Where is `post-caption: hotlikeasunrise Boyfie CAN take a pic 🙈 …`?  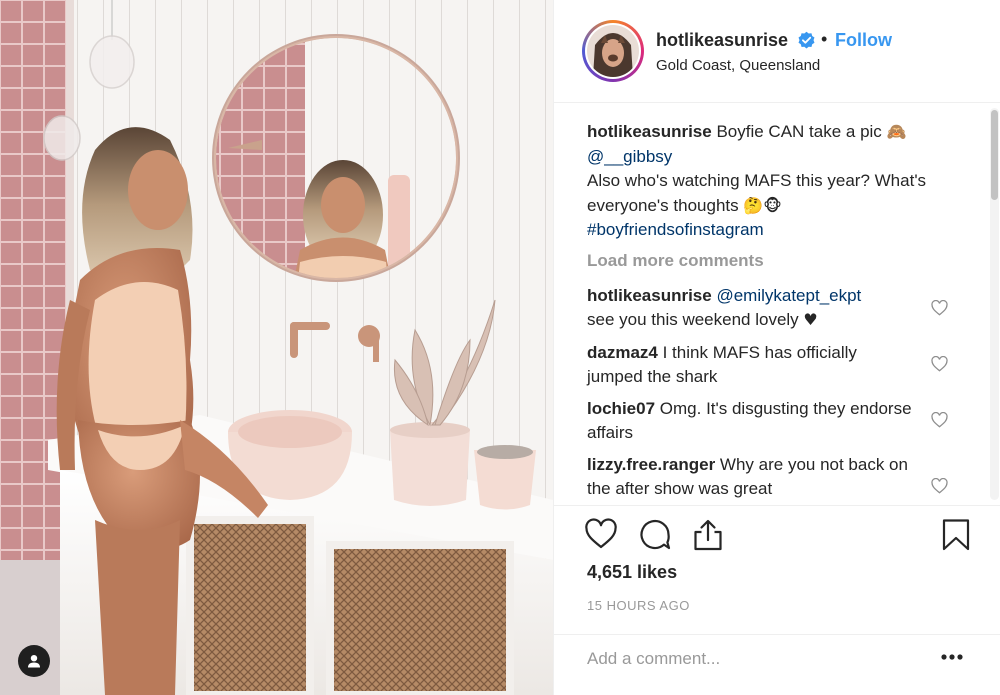 post-caption: hotlikeasunrise Boyfie CAN take a pic 🙈 … is located at coordinates (777, 181).